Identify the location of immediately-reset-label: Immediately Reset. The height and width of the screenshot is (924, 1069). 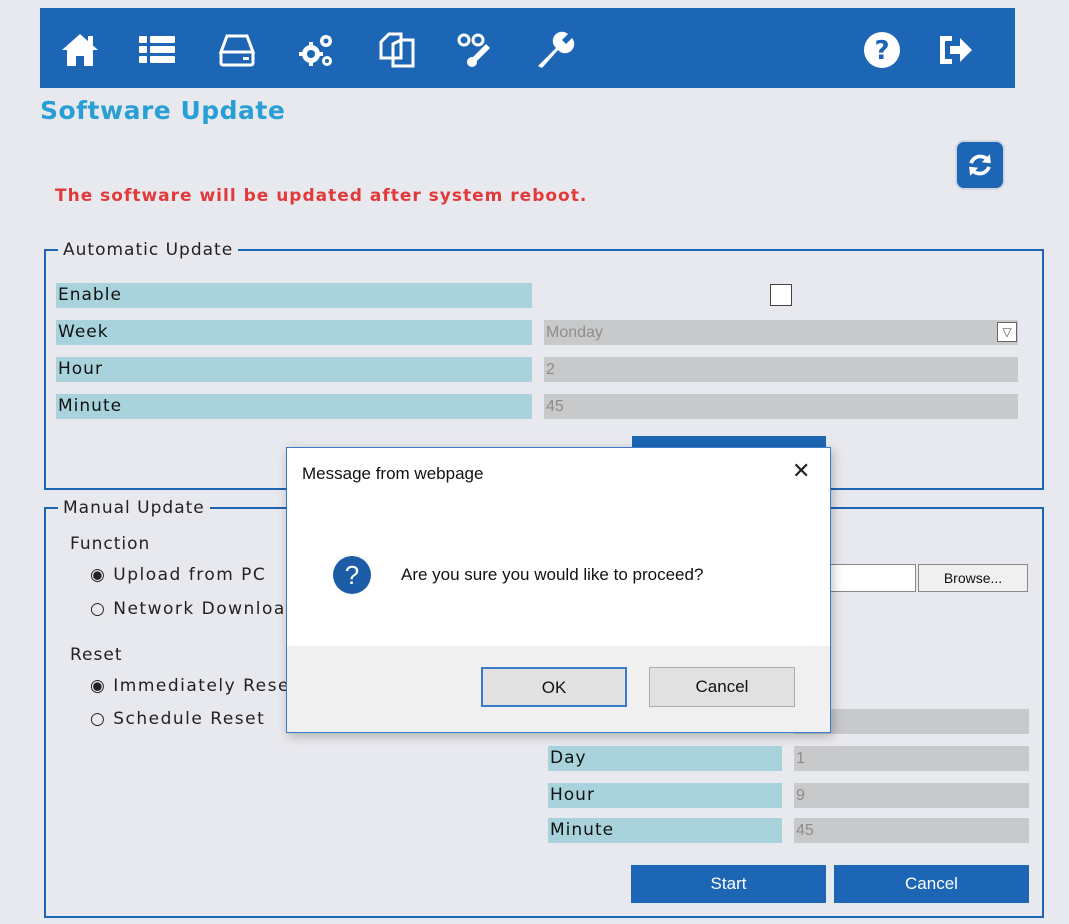
(206, 686).